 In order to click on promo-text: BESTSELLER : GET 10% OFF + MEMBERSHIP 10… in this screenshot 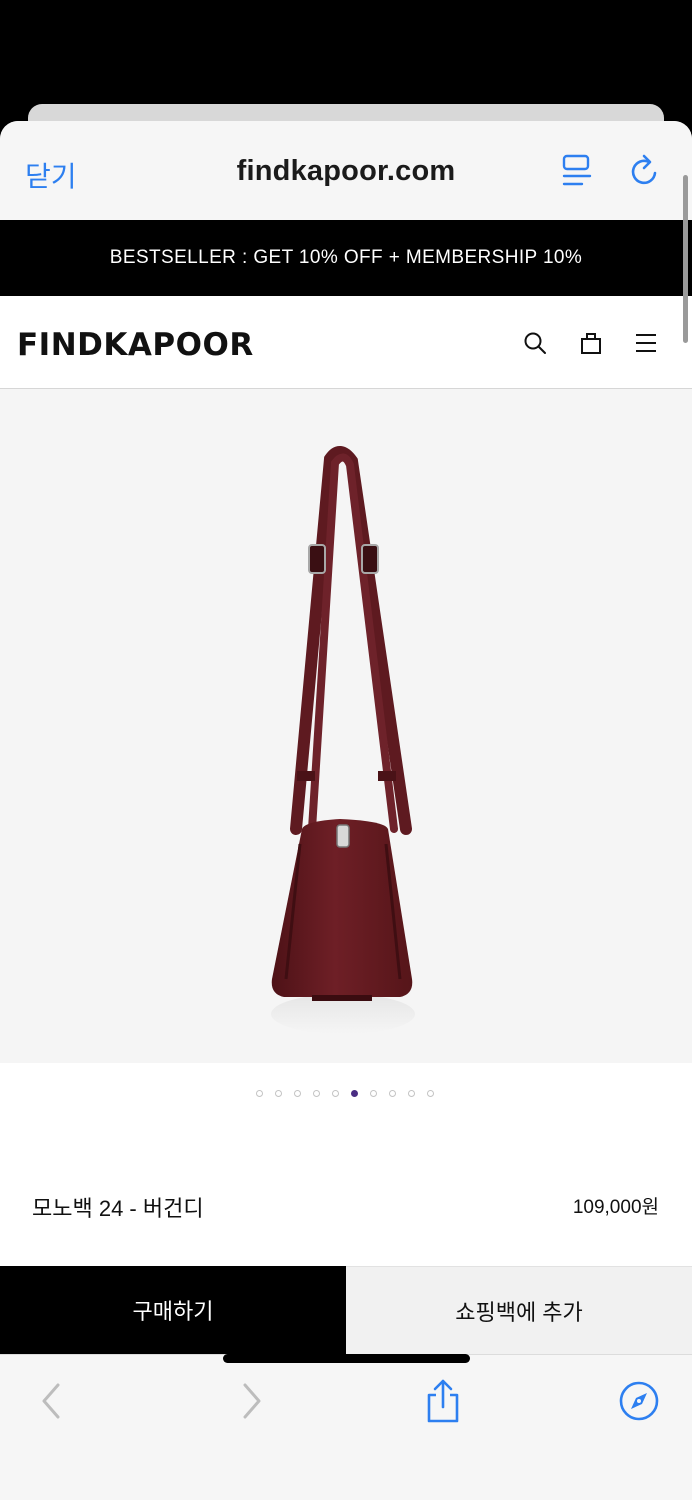, I will do `click(346, 257)`.